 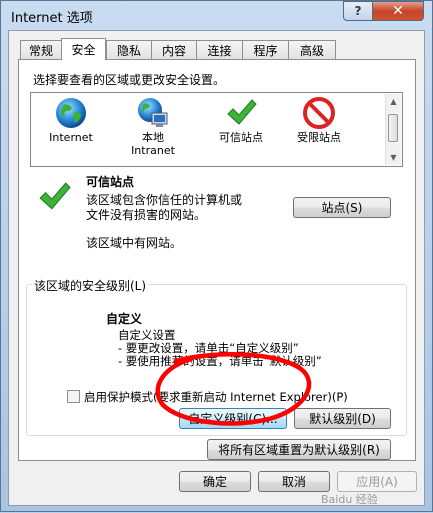 I want to click on help-button: ?, so click(x=358, y=11).